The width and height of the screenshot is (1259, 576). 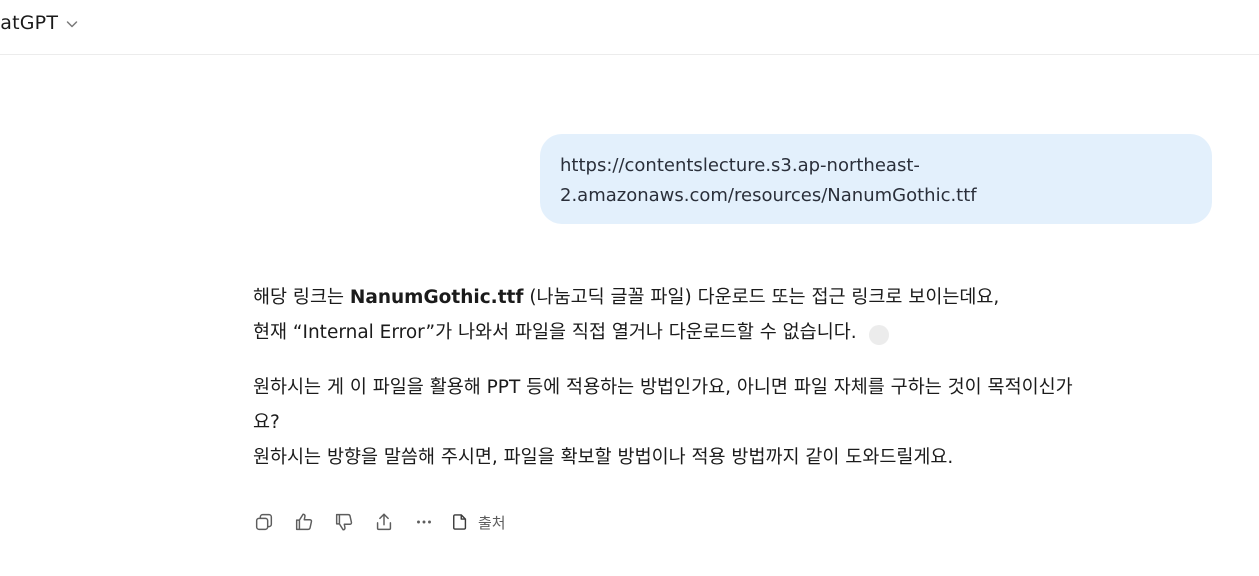 I want to click on thumbs-up-icon, so click(x=304, y=522).